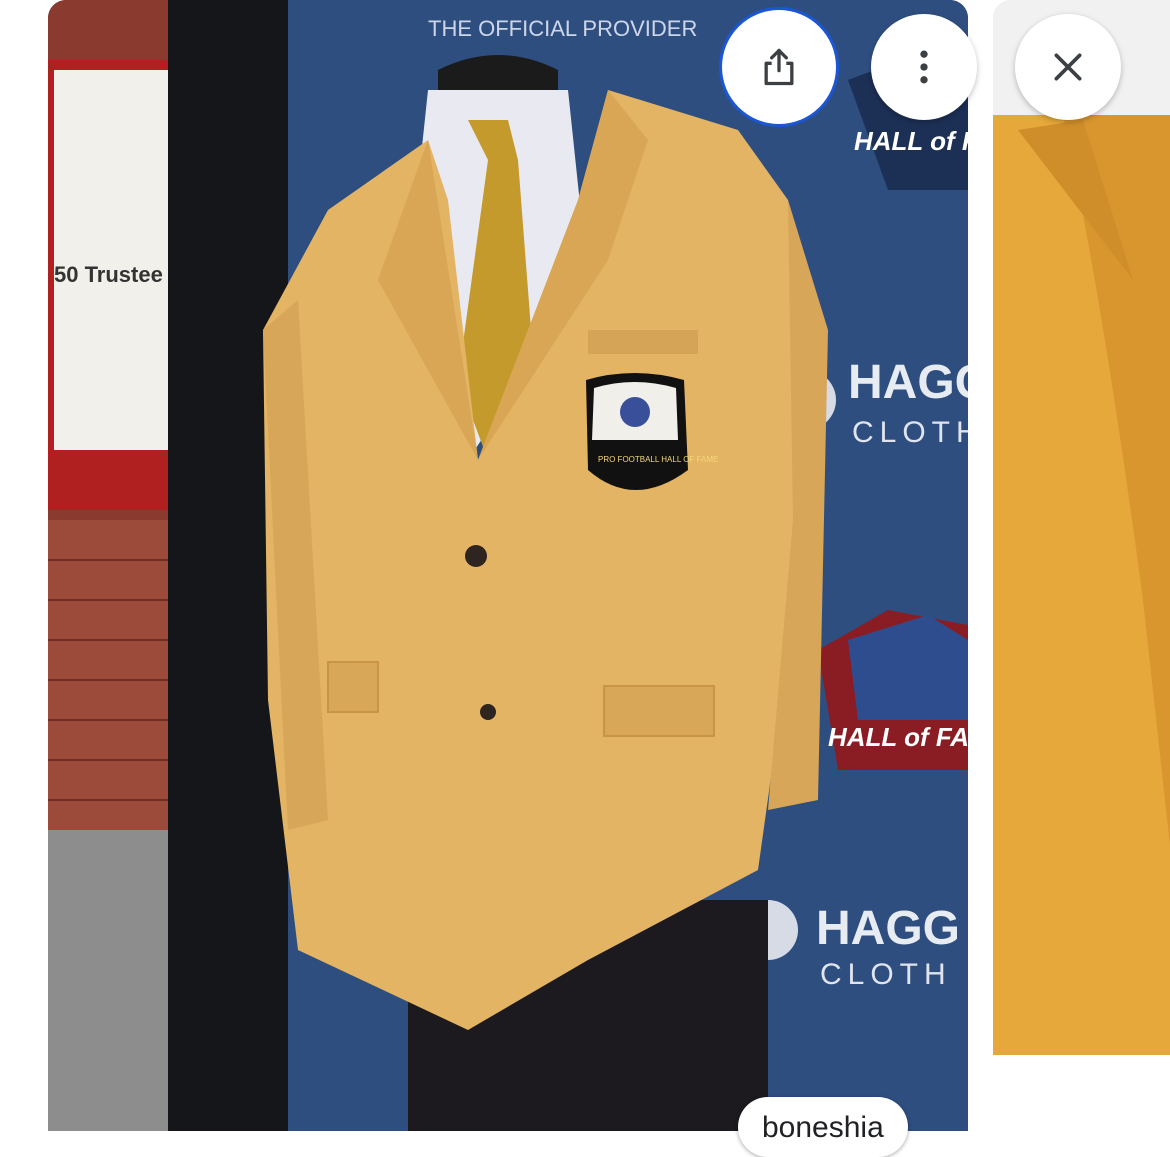 The image size is (1170, 1157). Describe the element at coordinates (908, 382) in the screenshot. I see `haggar-text-1: HAGG` at that location.